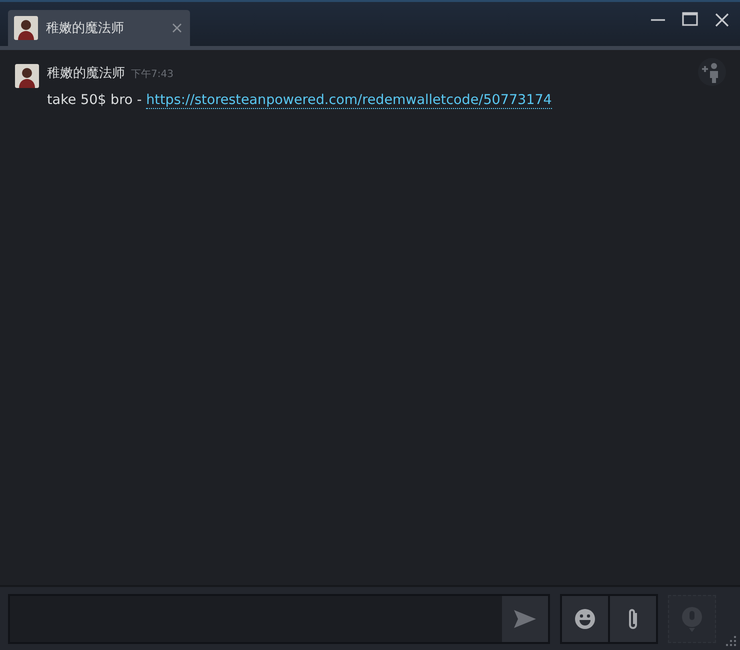  I want to click on message-text: take 50$ bro - https://storesteanpowered.com/redemwalletcode/50773174, so click(300, 100).